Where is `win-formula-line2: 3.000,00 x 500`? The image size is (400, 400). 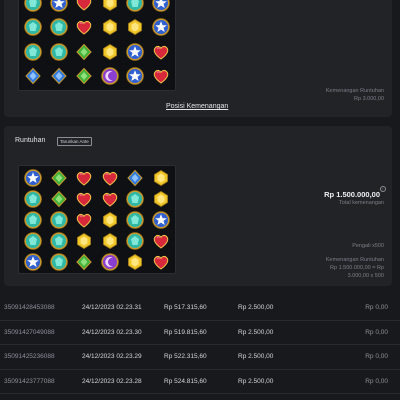 win-formula-line2: 3.000,00 x 500 is located at coordinates (365, 276).